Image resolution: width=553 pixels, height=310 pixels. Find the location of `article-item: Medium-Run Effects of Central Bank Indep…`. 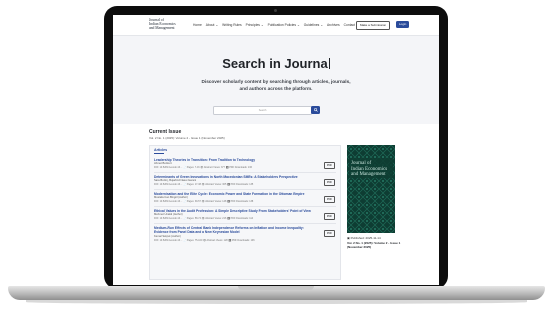

article-item: Medium-Run Effects of Central Bank Indep… is located at coordinates (245, 234).